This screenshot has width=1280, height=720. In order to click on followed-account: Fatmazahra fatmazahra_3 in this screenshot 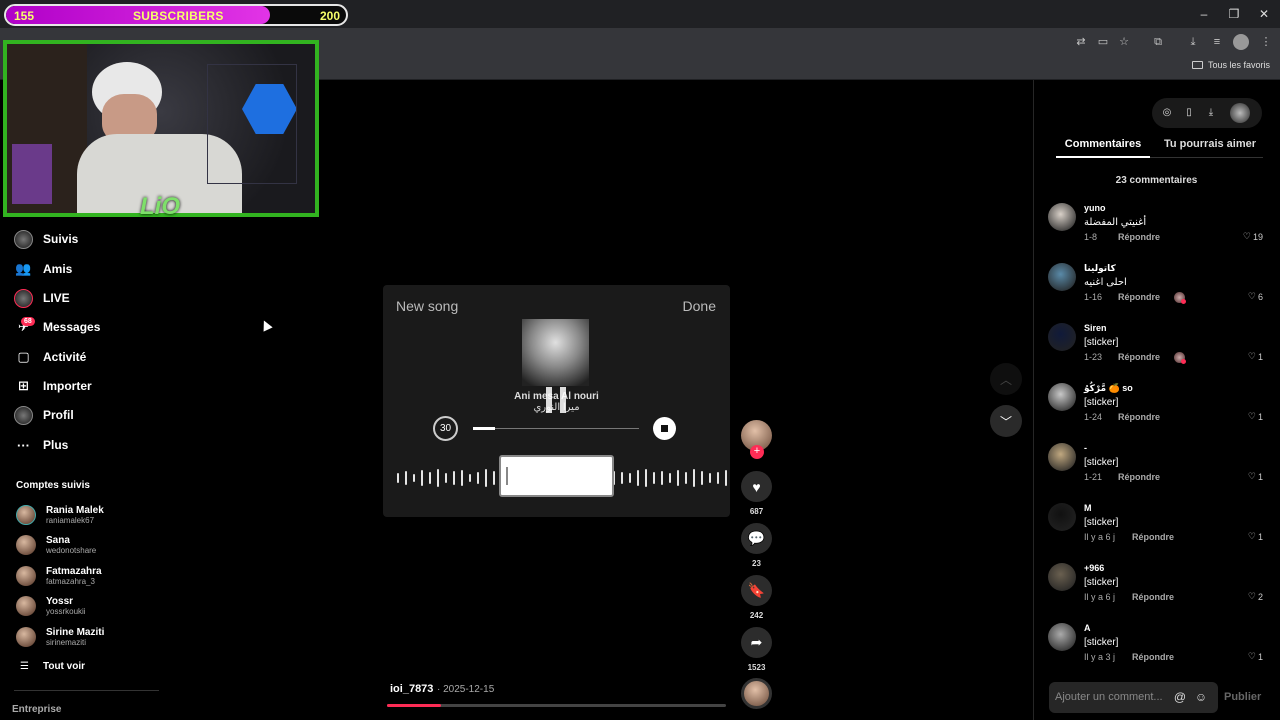, I will do `click(59, 576)`.